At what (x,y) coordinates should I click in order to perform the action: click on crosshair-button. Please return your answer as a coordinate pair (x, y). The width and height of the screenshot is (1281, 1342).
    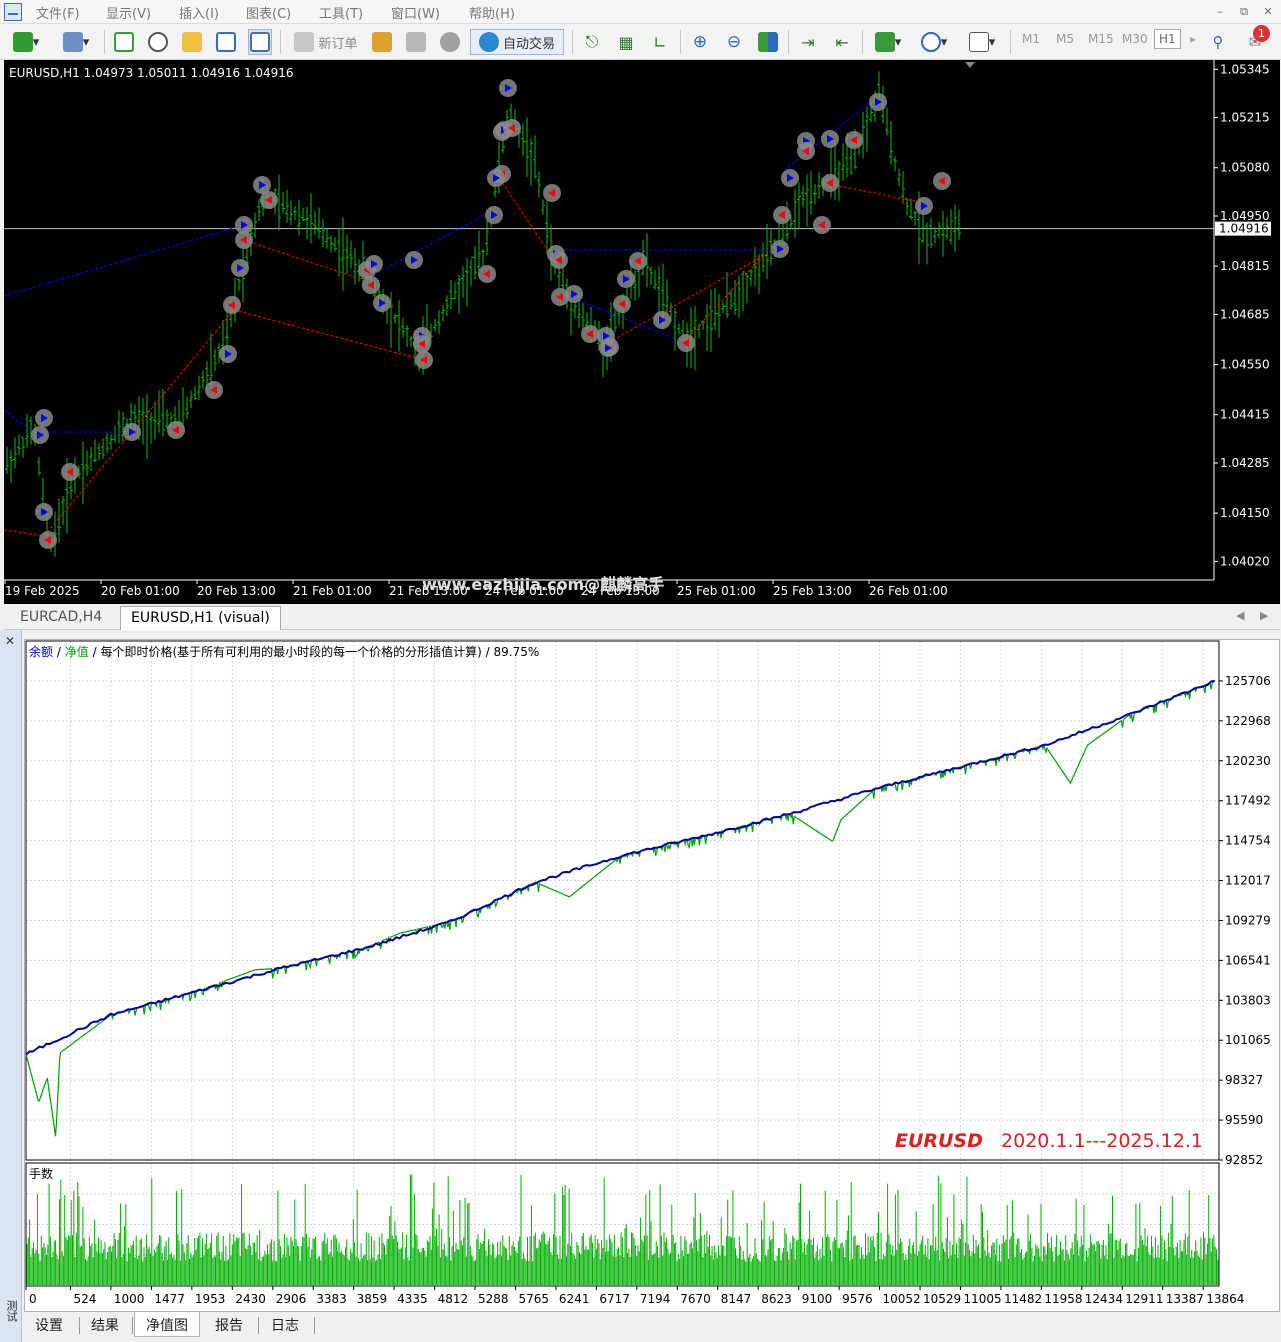
    Looking at the image, I should click on (158, 42).